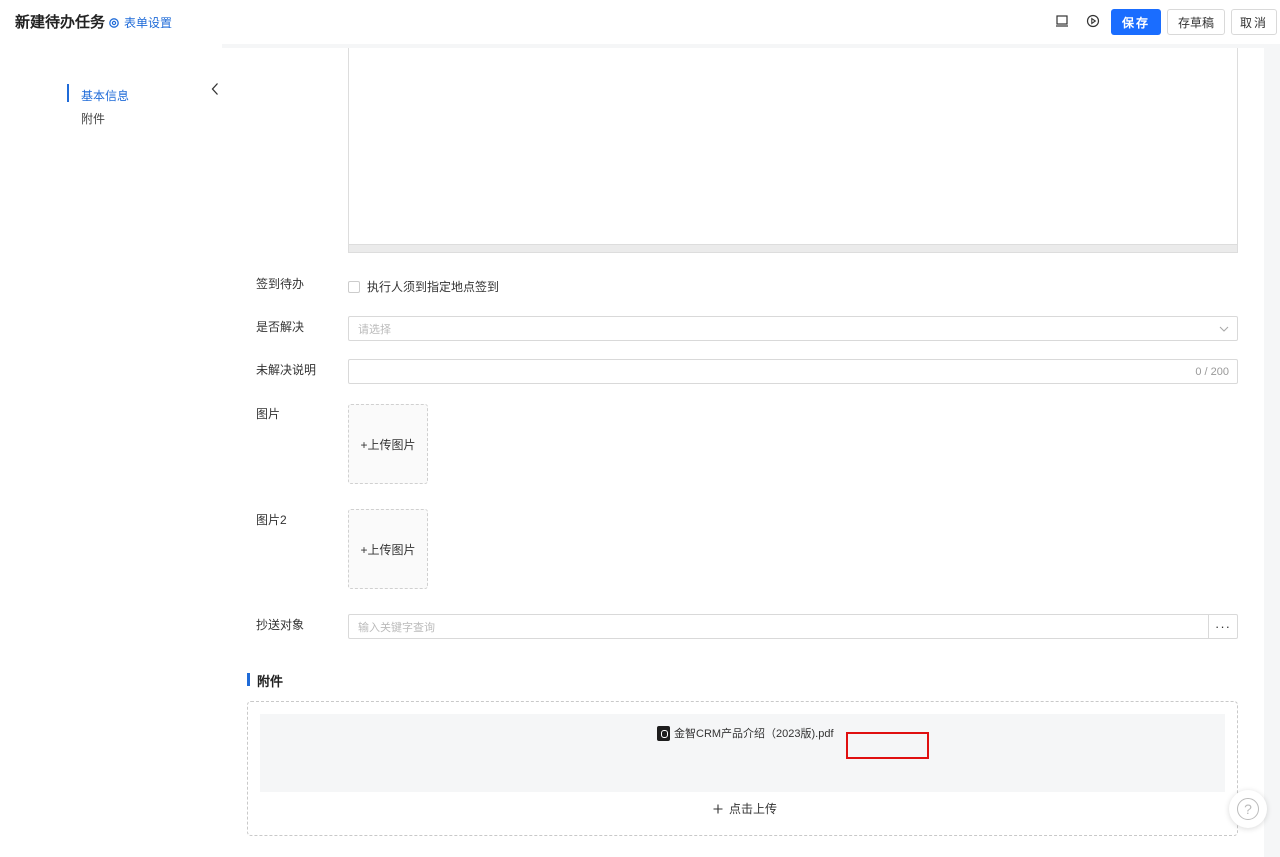  What do you see at coordinates (1223, 626) in the screenshot?
I see `cc-more-button: ···` at bounding box center [1223, 626].